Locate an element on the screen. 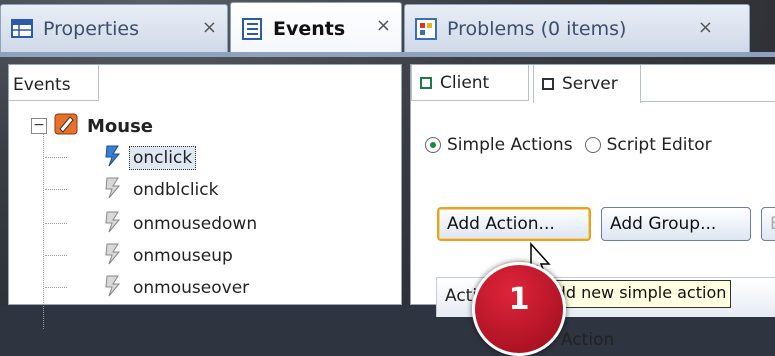  event-item-ondblclick: ondblclick is located at coordinates (160, 190).